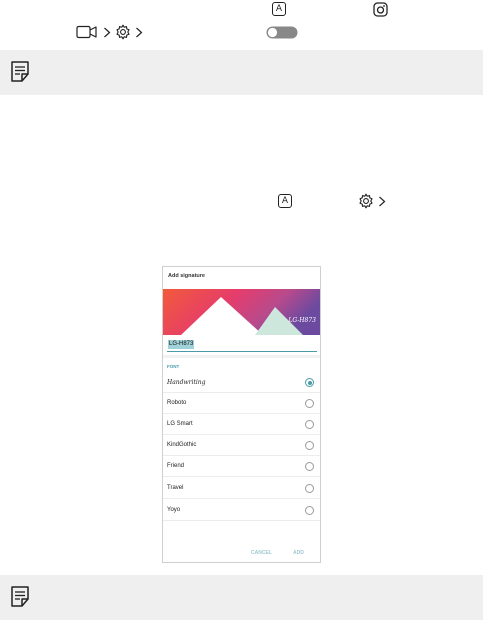 Image resolution: width=483 pixels, height=620 pixels. Describe the element at coordinates (177, 403) in the screenshot. I see `font-option-label: Roboto` at that location.